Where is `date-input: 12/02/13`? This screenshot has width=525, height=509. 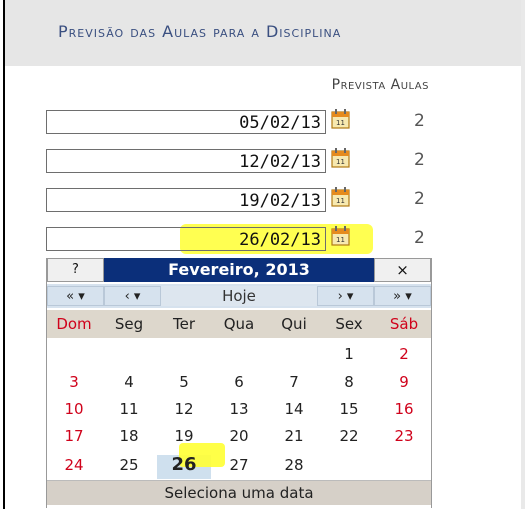
date-input: 12/02/13 is located at coordinates (186, 161).